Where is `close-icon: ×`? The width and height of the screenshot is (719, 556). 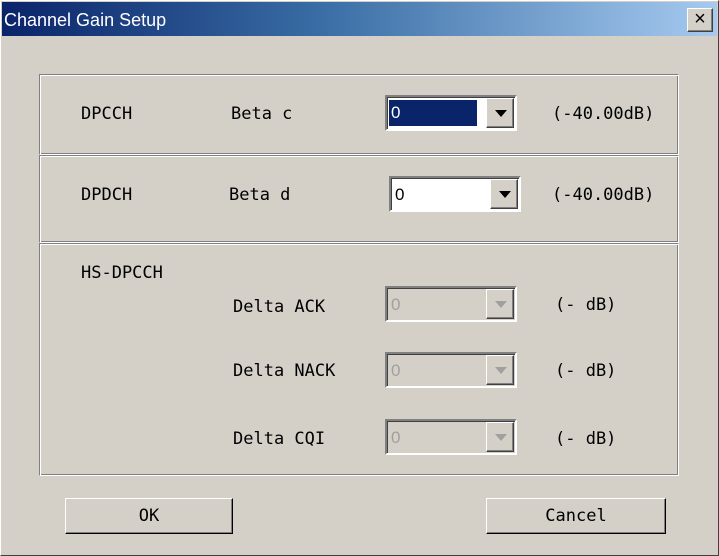 close-icon: × is located at coordinates (700, 19).